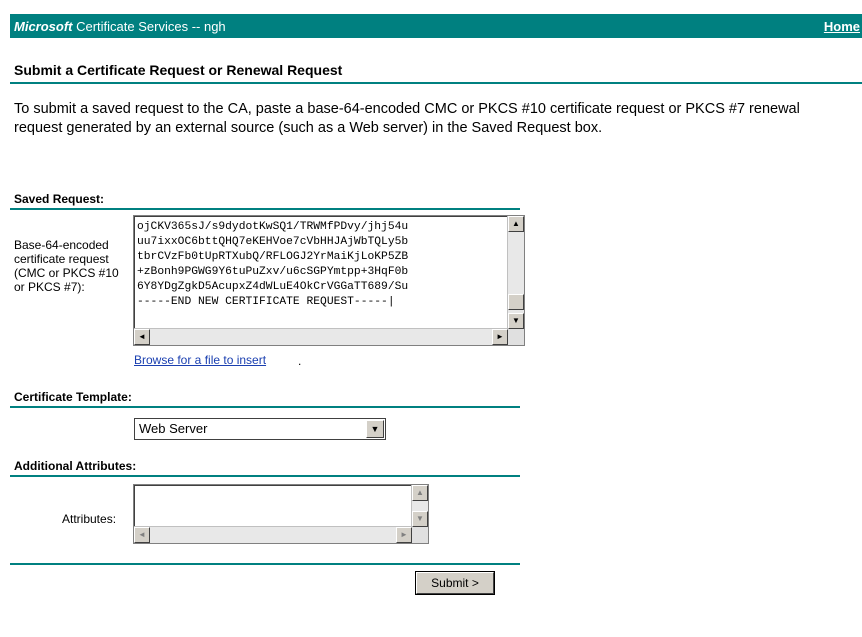 The height and width of the screenshot is (637, 862). I want to click on attributes-hscroll: ◄ ►, so click(273, 534).